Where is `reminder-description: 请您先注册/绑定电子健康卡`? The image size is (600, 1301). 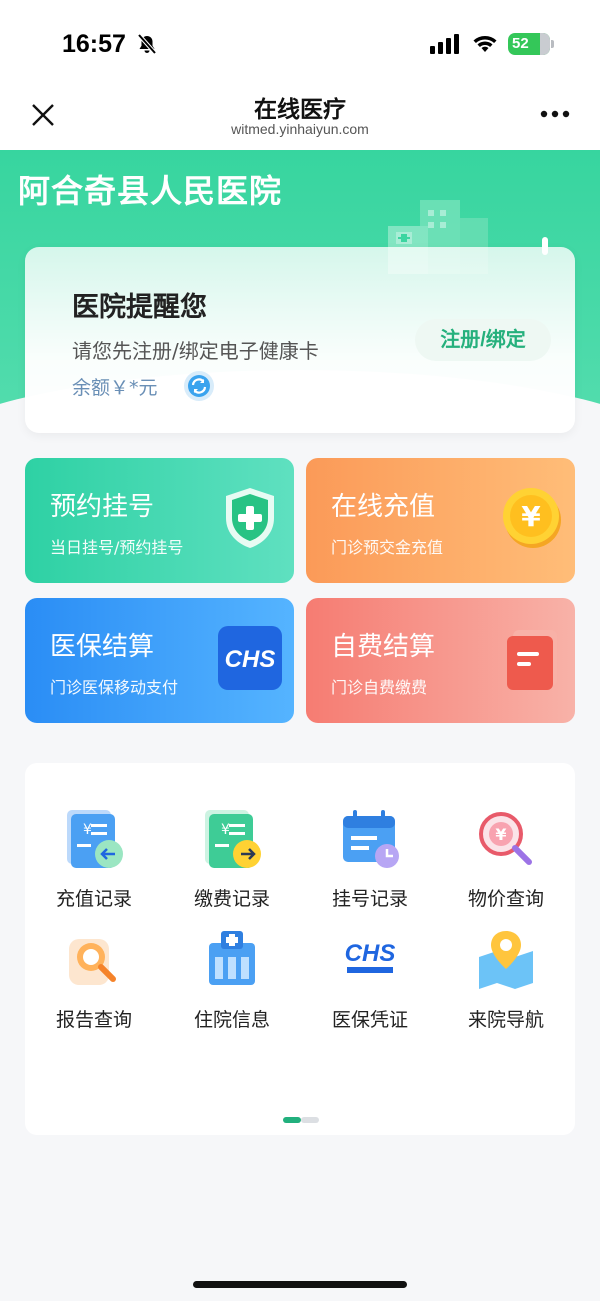
reminder-description: 请您先注册/绑定电子健康卡 is located at coordinates (195, 351).